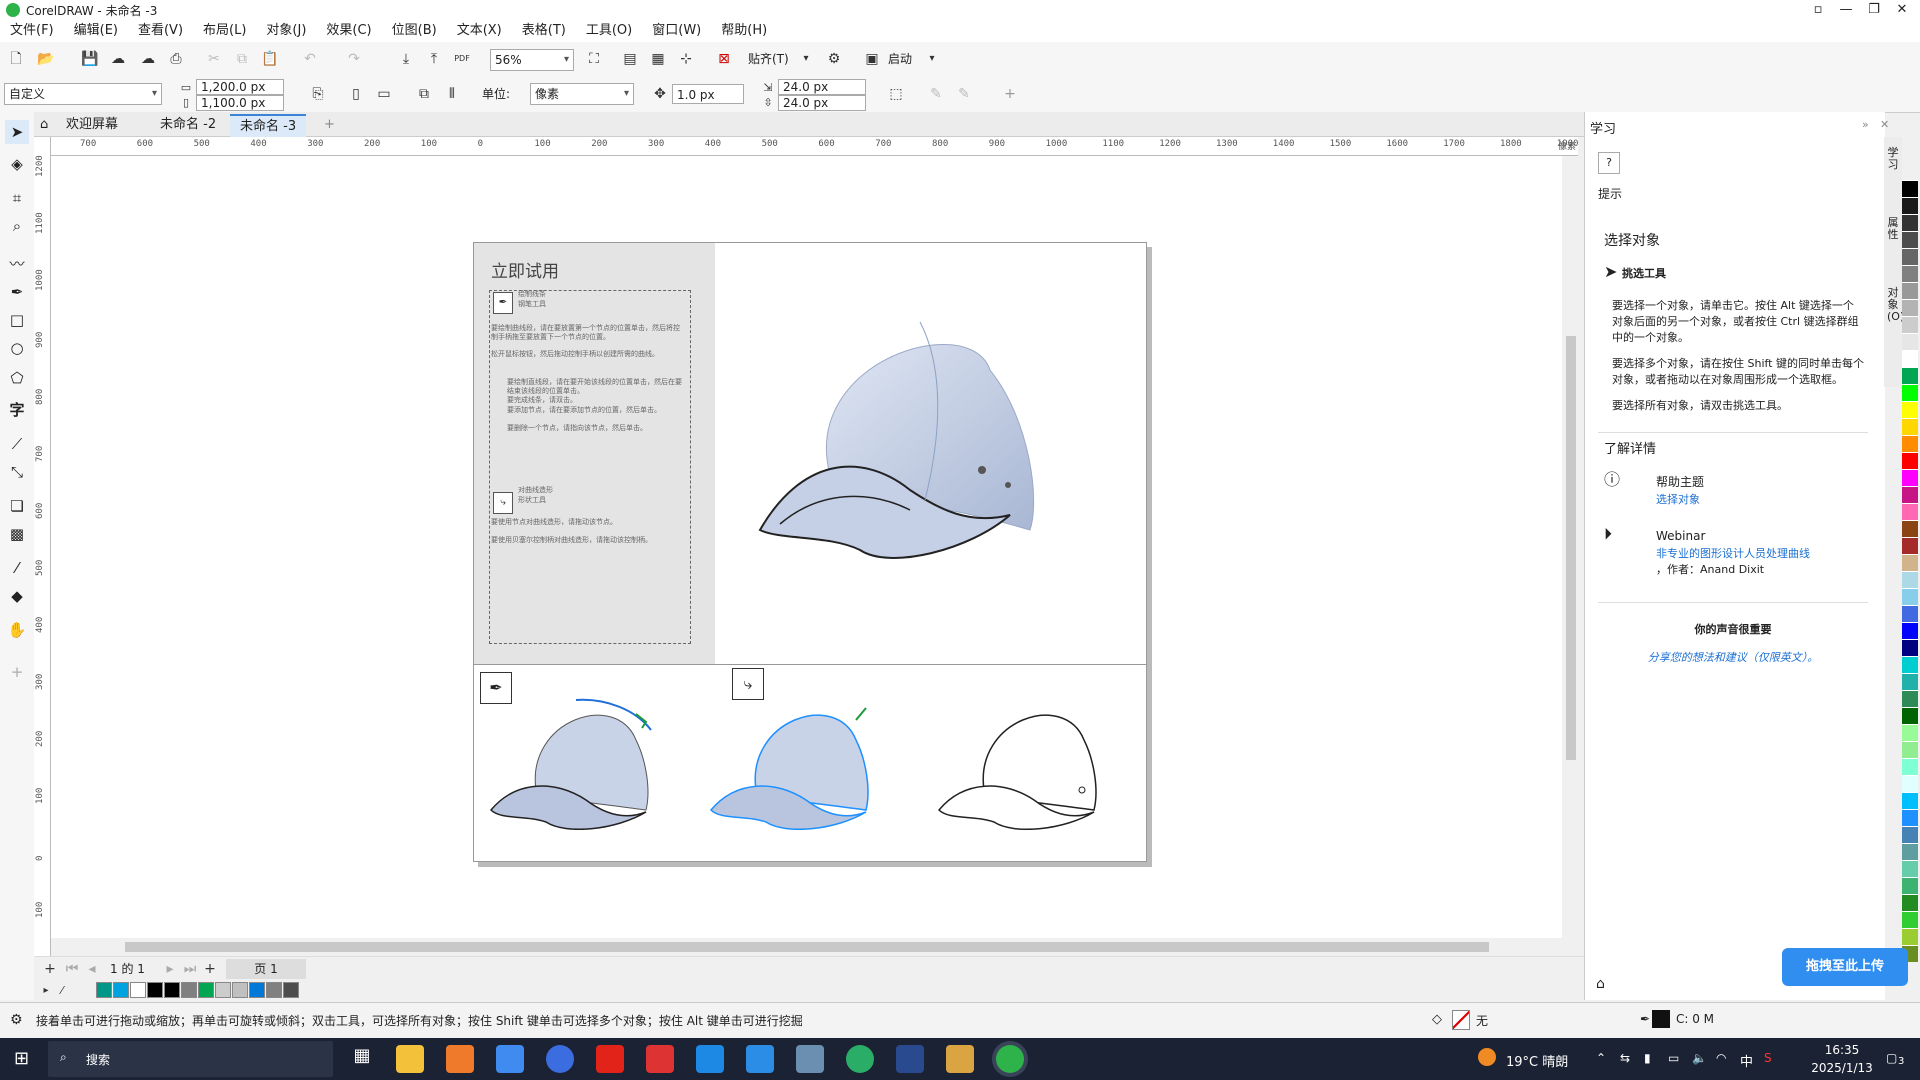 This screenshot has height=1080, width=1920. I want to click on add-page-plus-icon: +, so click(50, 969).